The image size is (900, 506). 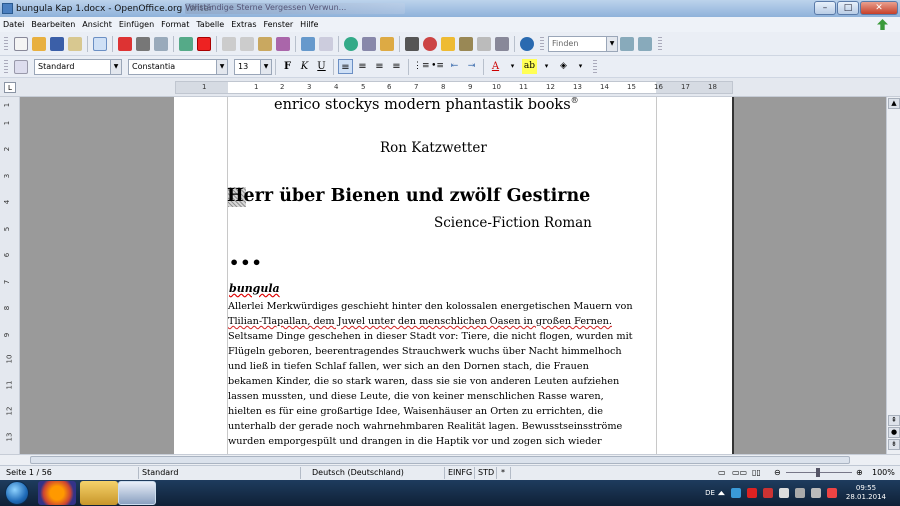 What do you see at coordinates (78, 66) in the screenshot?
I see `paragraph-style-select: Standard ▼` at bounding box center [78, 66].